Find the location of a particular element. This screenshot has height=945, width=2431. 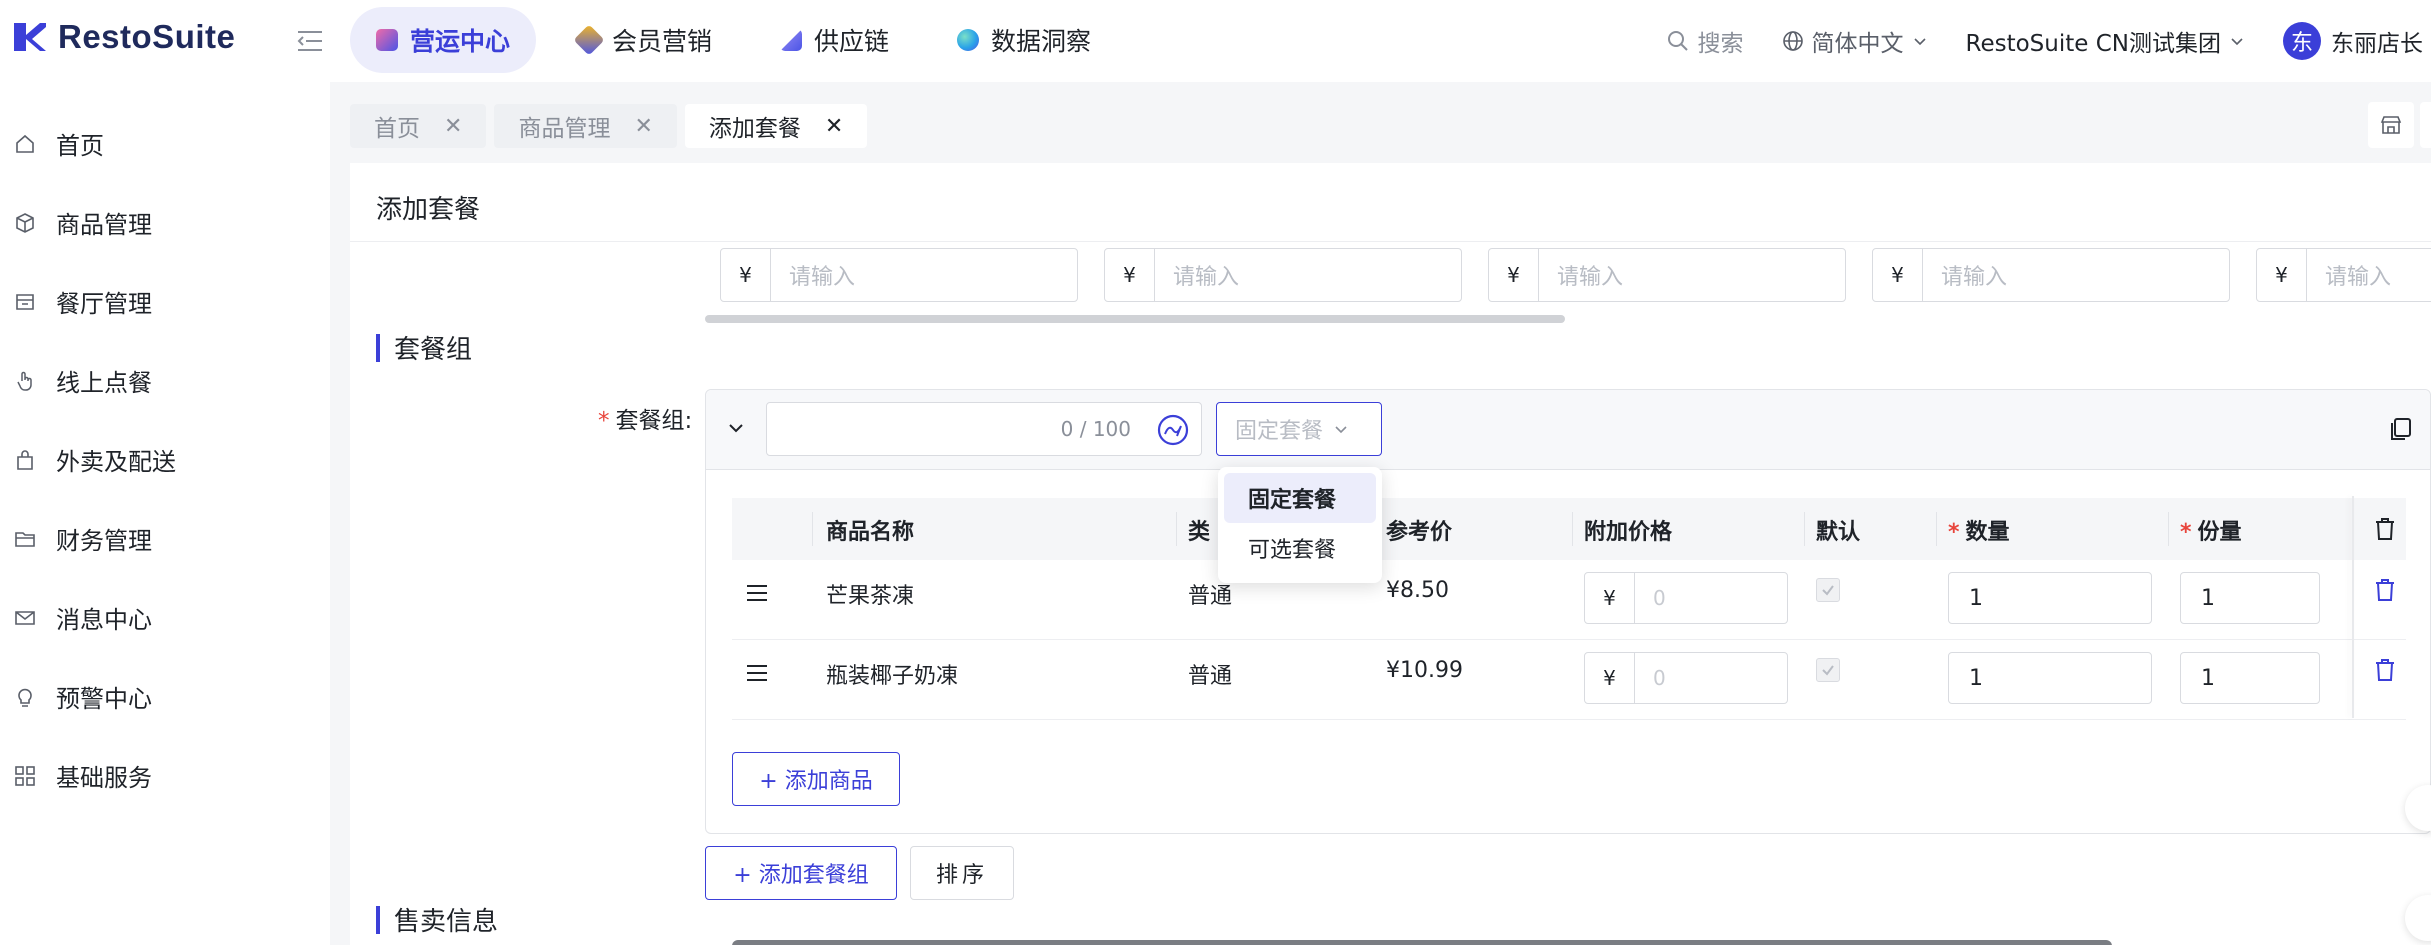

sidebar-item-label: 财务管理 is located at coordinates (104, 541).